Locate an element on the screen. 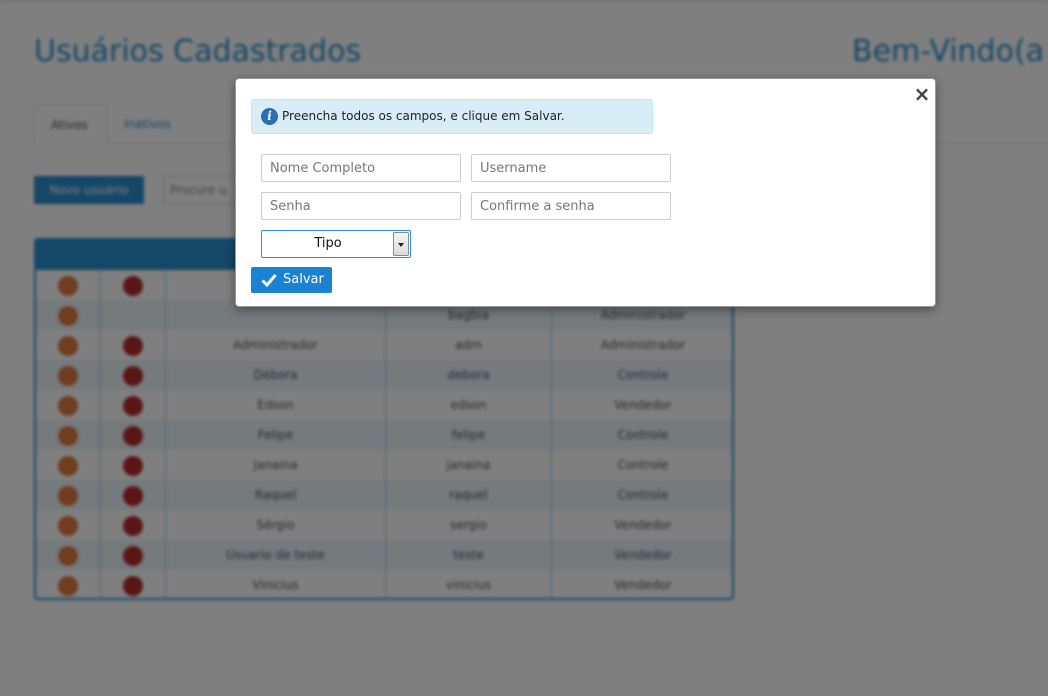  save-button: Salvar is located at coordinates (291, 280).